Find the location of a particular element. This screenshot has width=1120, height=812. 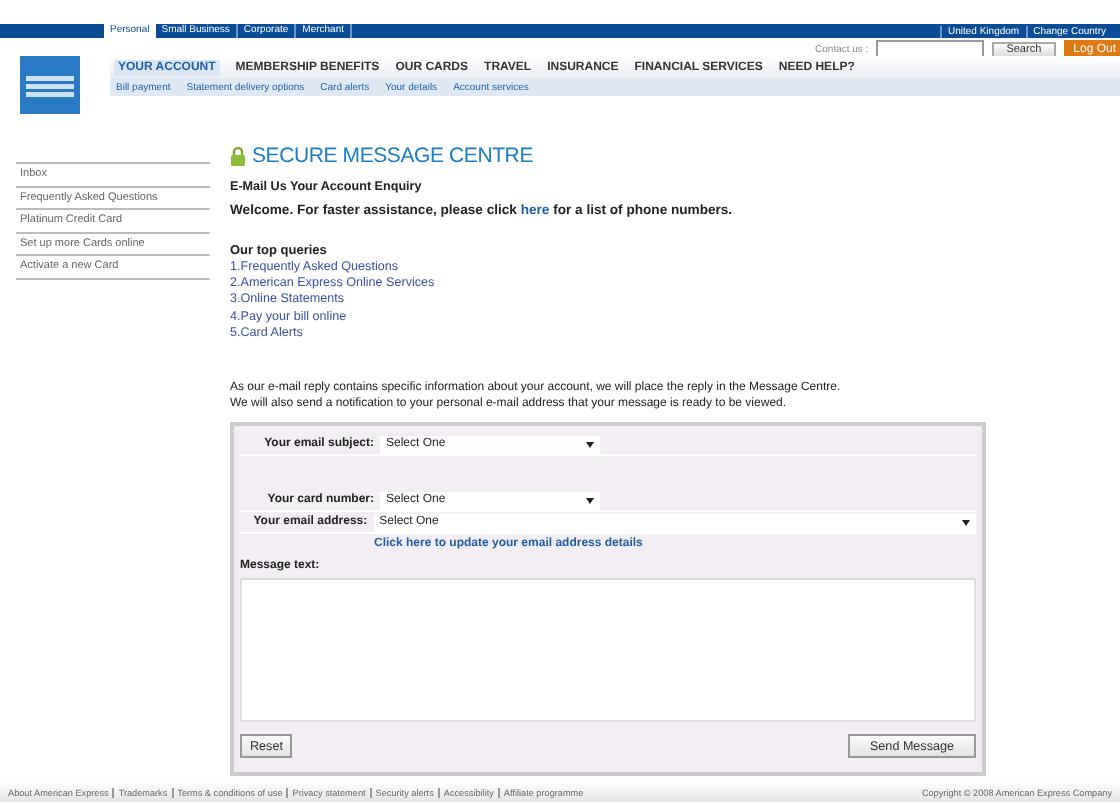

search-field is located at coordinates (930, 49).